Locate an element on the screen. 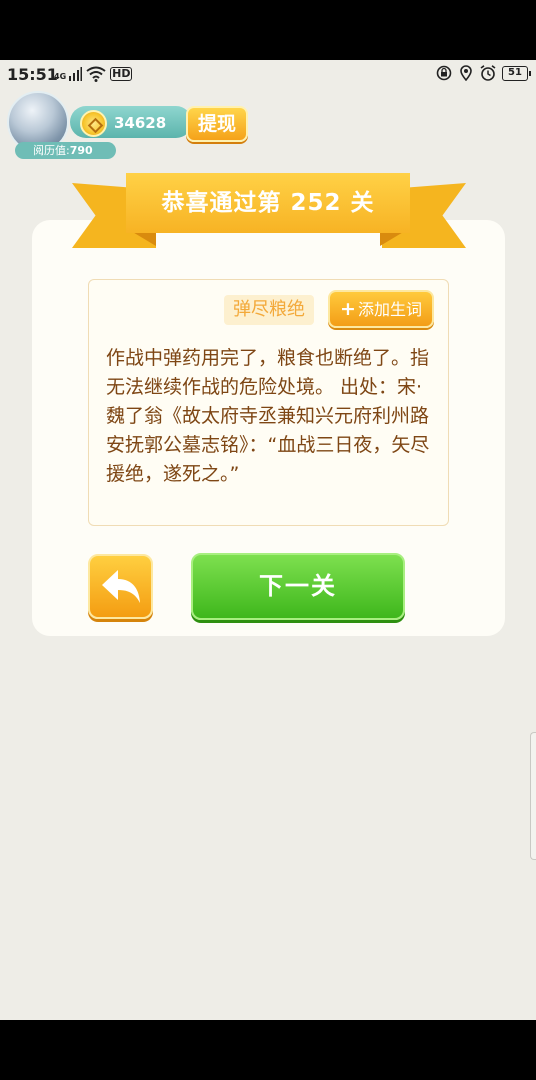  next-level-button: 下一关 is located at coordinates (298, 586).